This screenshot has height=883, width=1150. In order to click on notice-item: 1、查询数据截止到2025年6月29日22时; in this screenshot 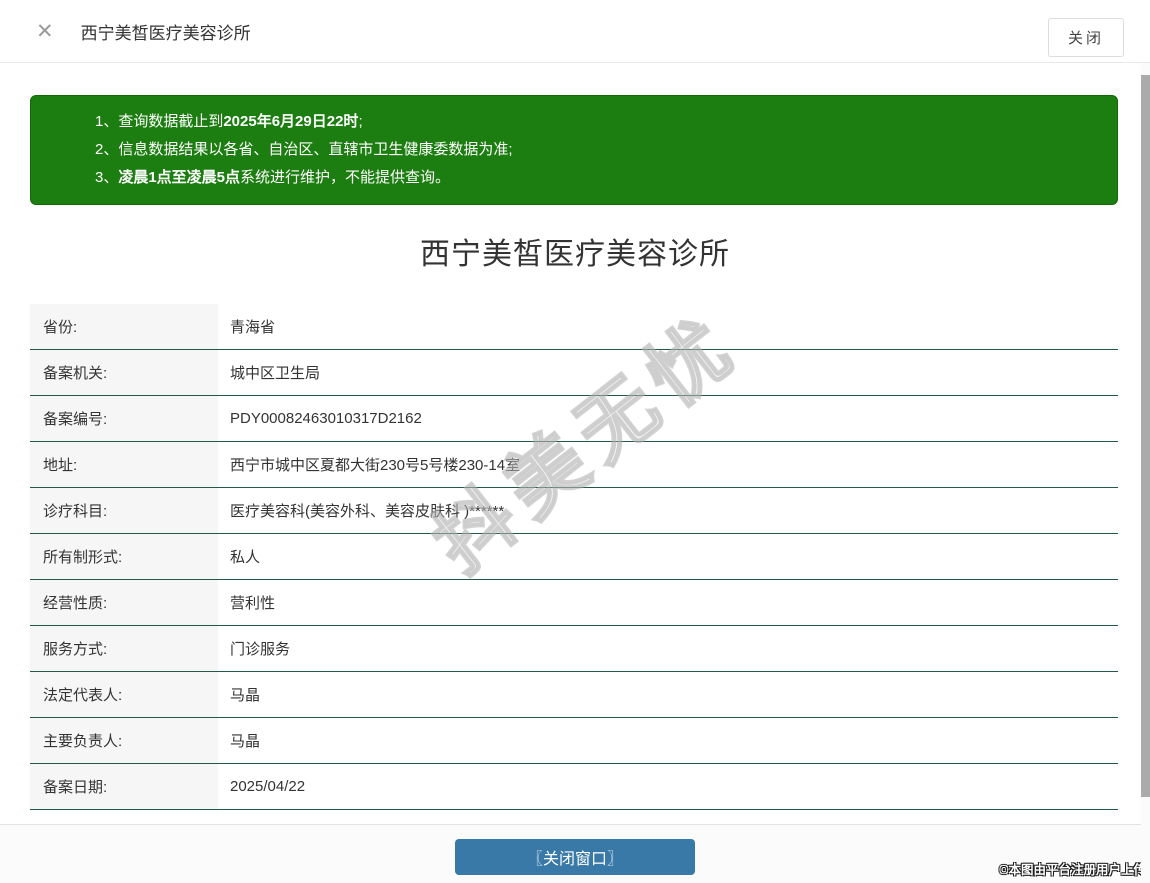, I will do `click(229, 121)`.